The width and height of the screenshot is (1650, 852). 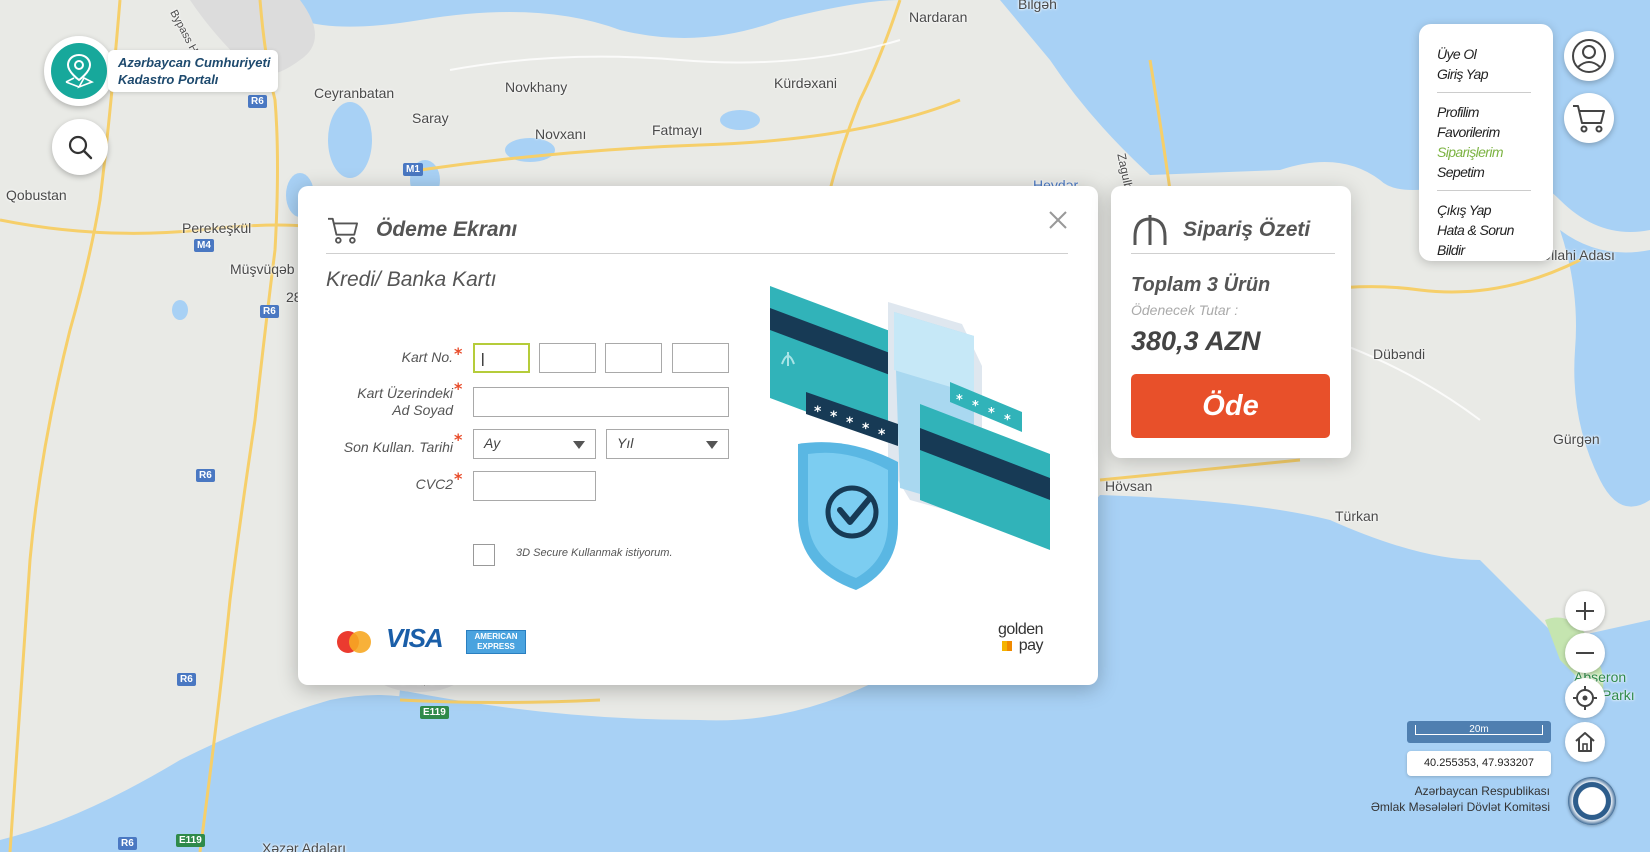 I want to click on search-button, so click(x=80, y=147).